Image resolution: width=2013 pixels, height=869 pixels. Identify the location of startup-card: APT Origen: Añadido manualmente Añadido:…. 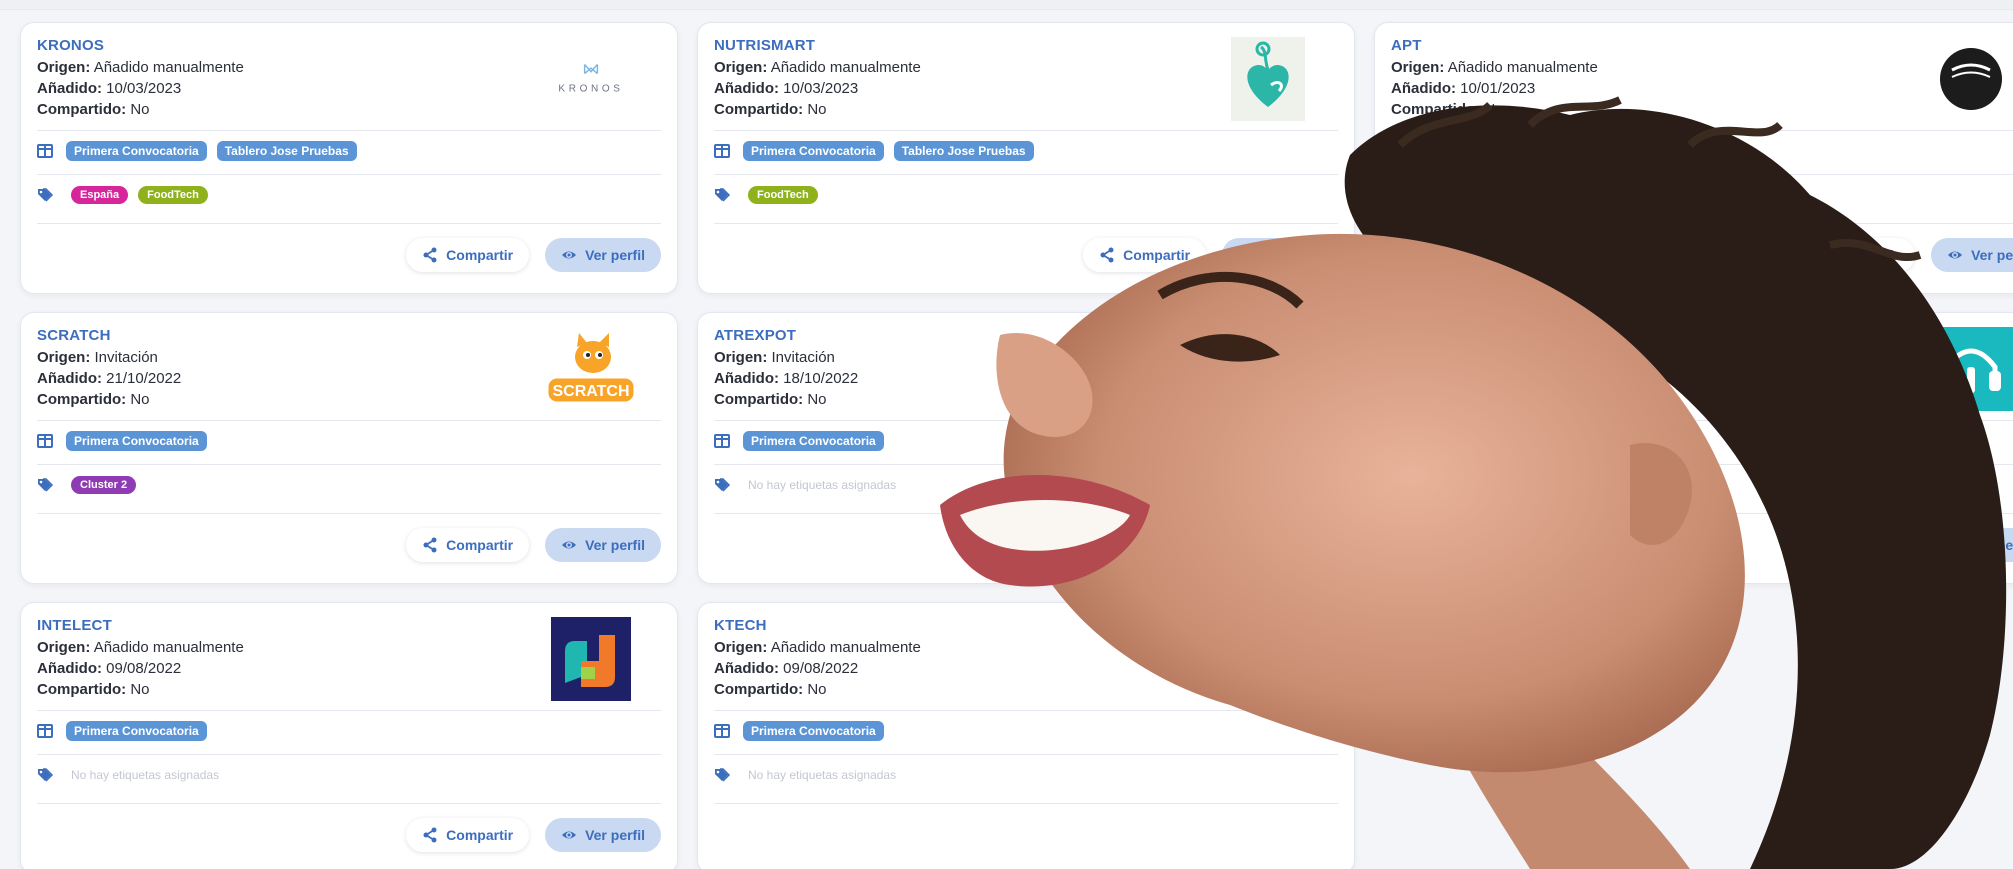
(1693, 158).